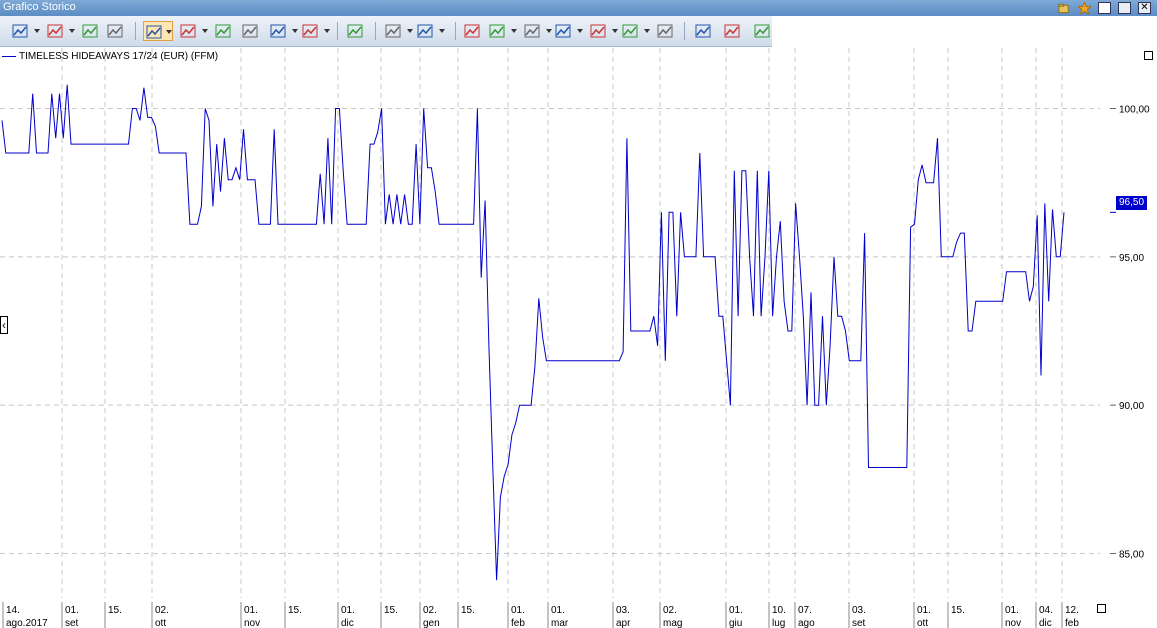 The height and width of the screenshot is (628, 1157). What do you see at coordinates (805, 610) in the screenshot?
I see `x-tick-day: 07.` at bounding box center [805, 610].